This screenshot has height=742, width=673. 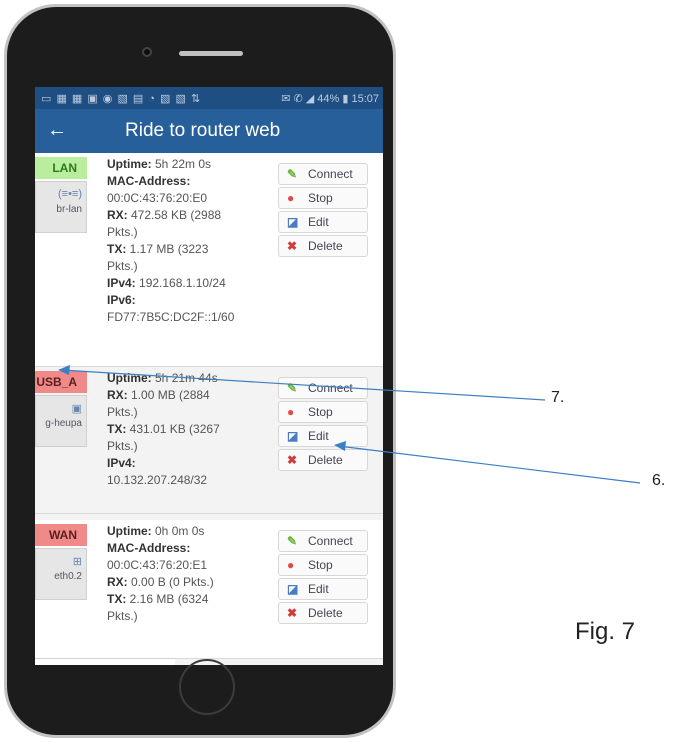 What do you see at coordinates (349, 424) in the screenshot?
I see `callout-lines` at bounding box center [349, 424].